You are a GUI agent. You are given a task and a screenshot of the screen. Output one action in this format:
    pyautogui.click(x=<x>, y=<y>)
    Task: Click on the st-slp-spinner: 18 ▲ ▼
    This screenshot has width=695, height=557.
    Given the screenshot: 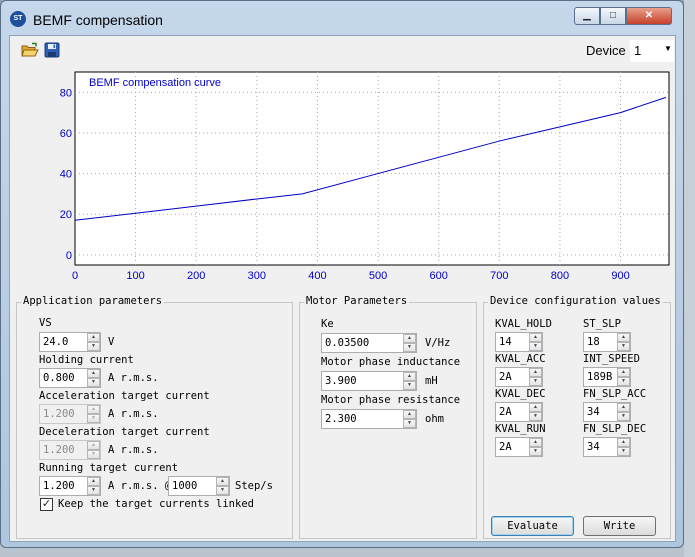 What is the action you would take?
    pyautogui.click(x=607, y=342)
    